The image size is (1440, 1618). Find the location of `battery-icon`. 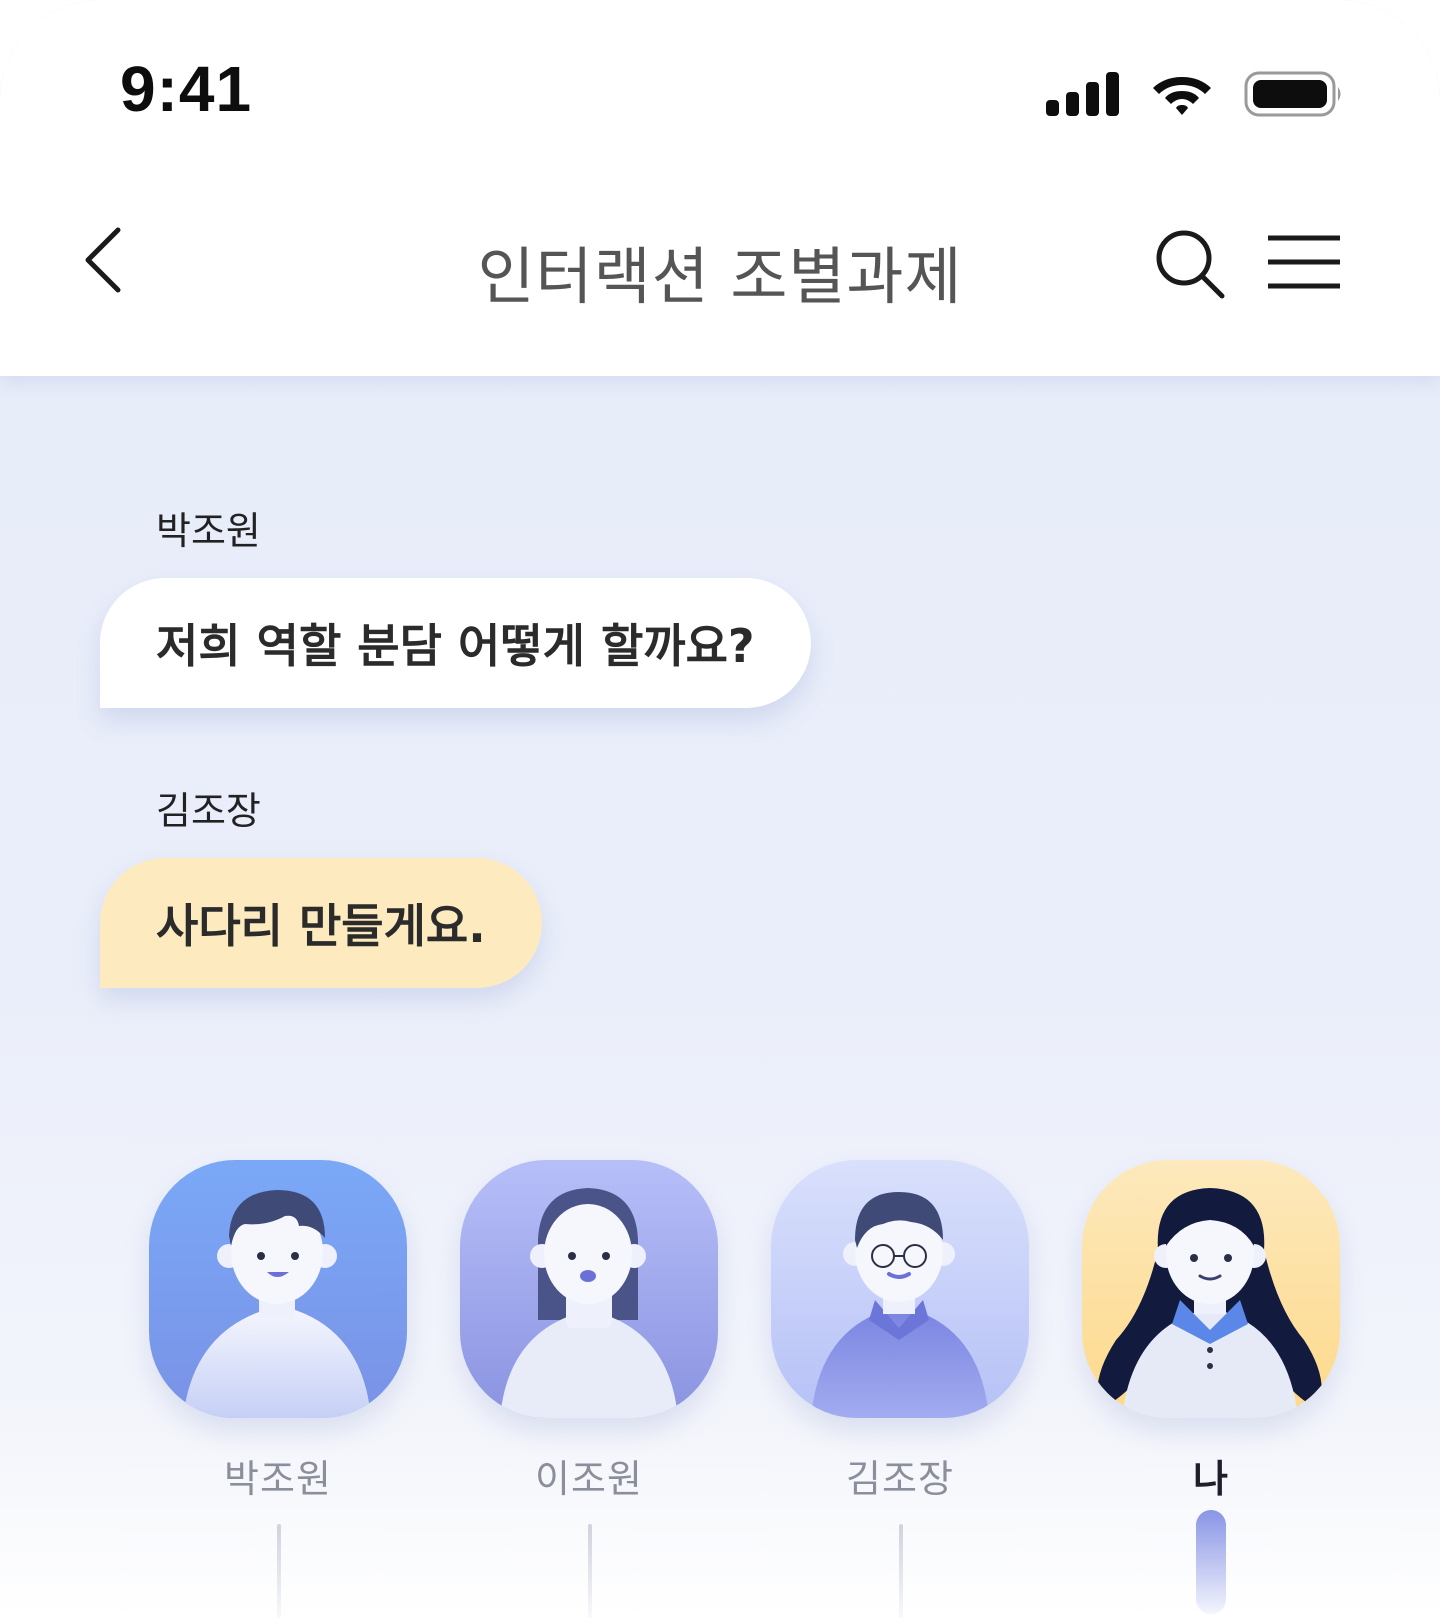

battery-icon is located at coordinates (1292, 94).